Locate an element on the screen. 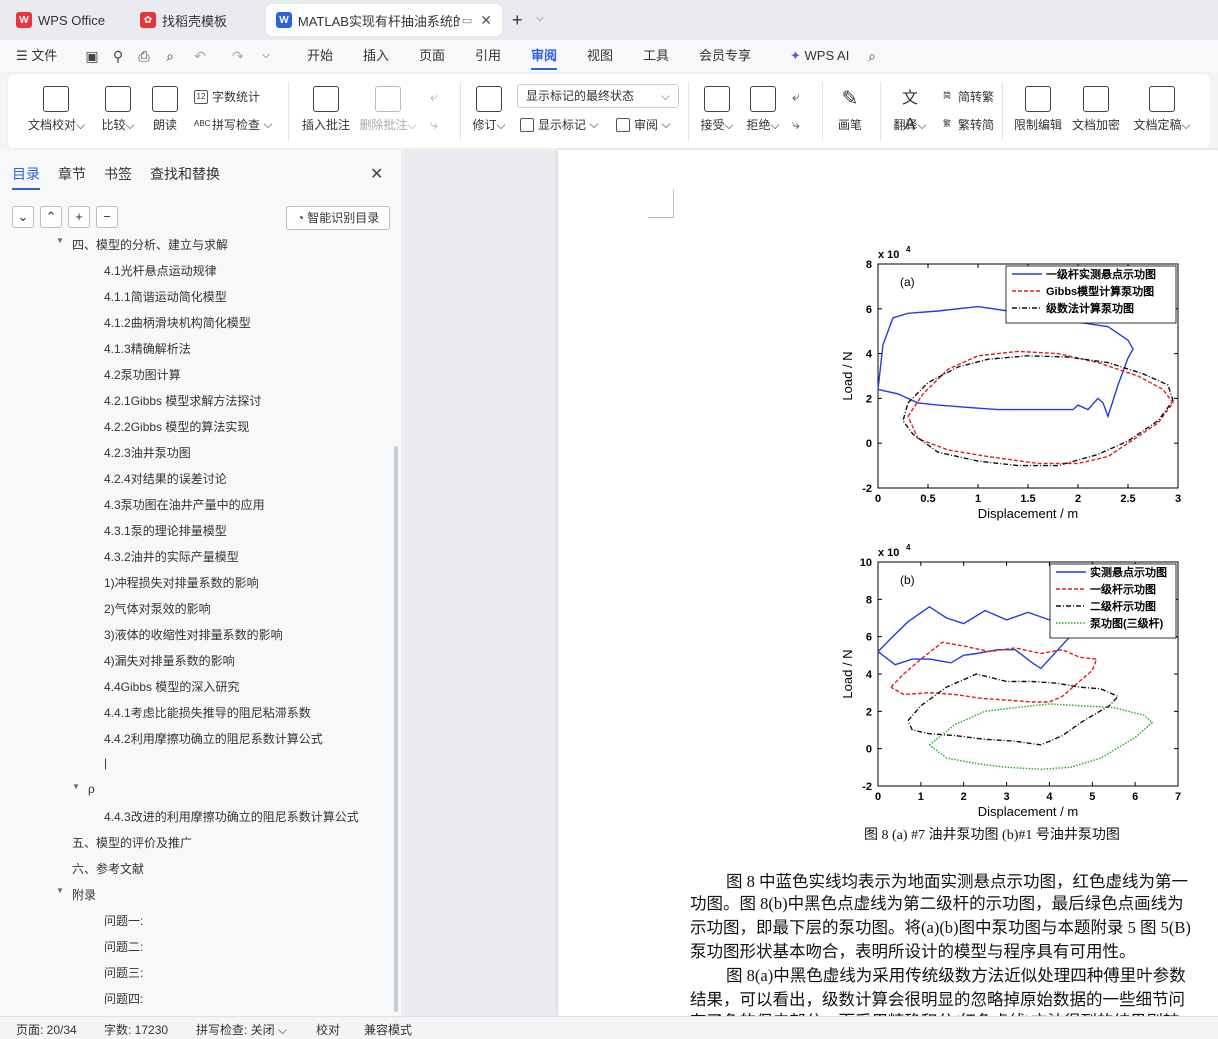  toc-item: 六、参考文献 is located at coordinates (108, 868).